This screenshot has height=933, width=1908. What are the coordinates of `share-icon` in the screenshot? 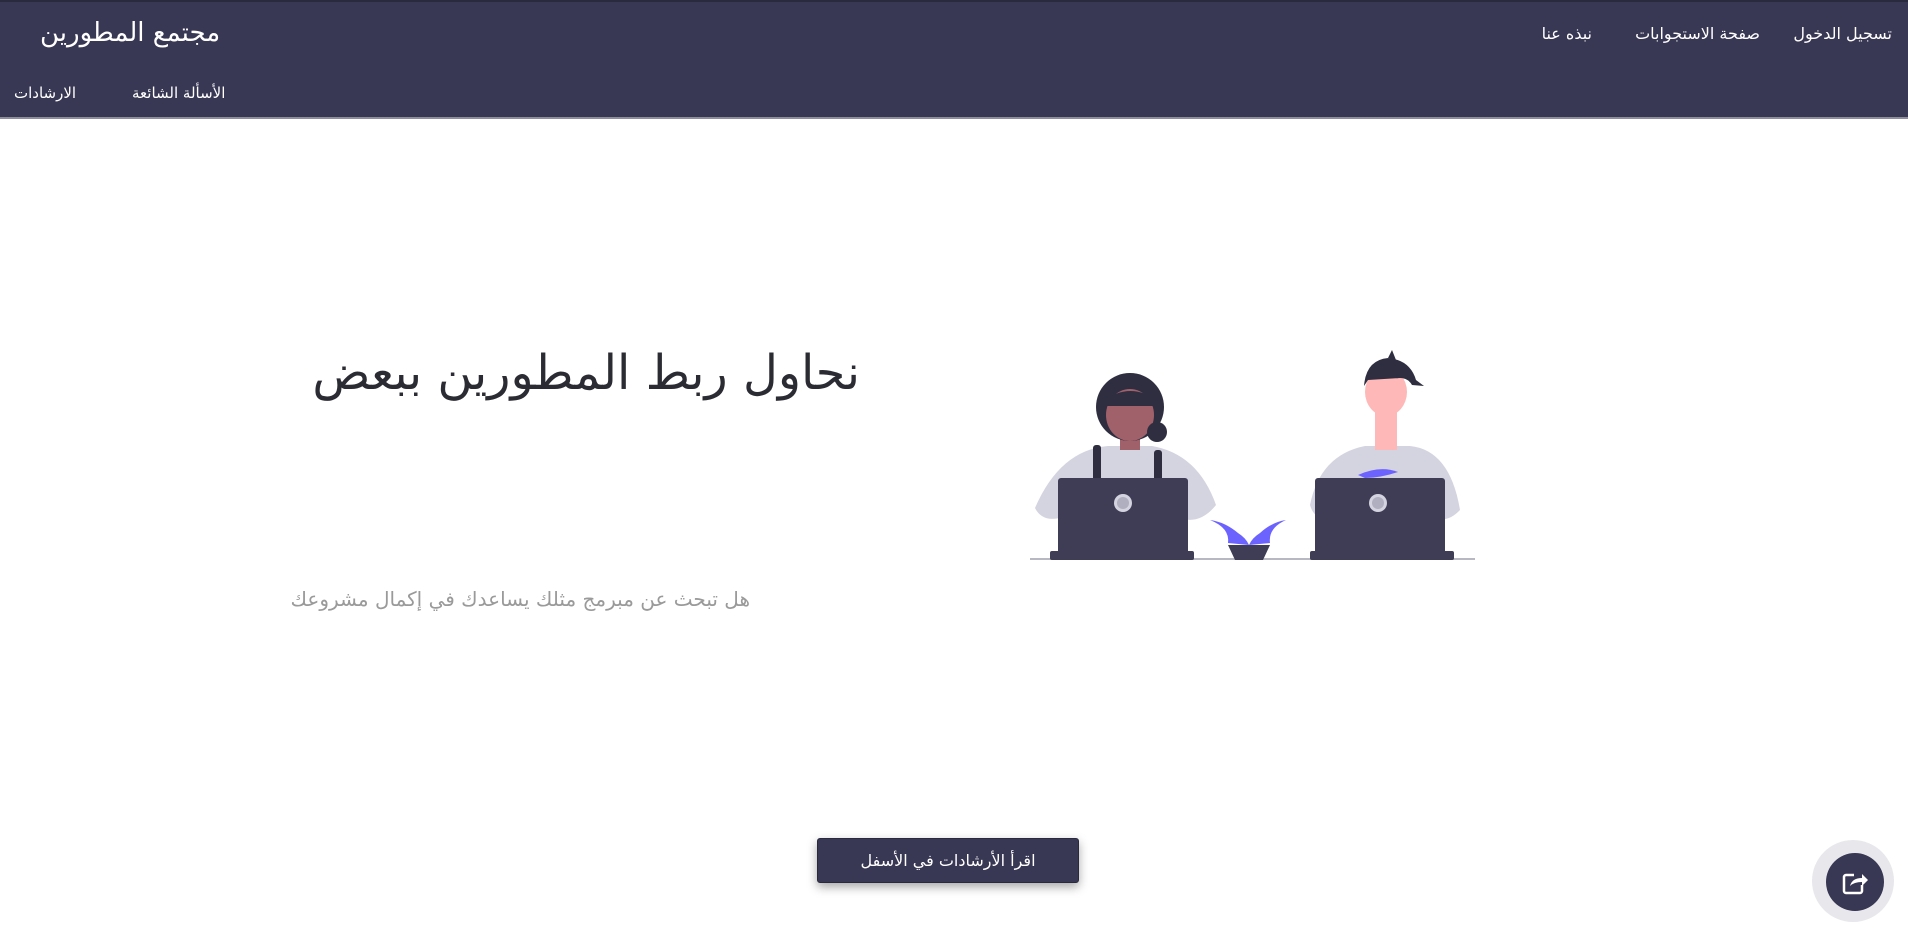 It's located at (1855, 883).